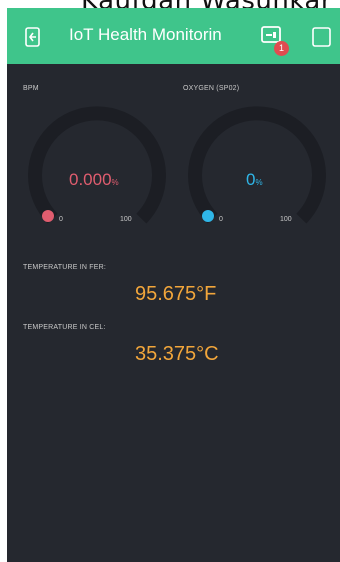 The image size is (340, 562). What do you see at coordinates (126, 219) in the screenshot?
I see `bpm-max-tick: 100` at bounding box center [126, 219].